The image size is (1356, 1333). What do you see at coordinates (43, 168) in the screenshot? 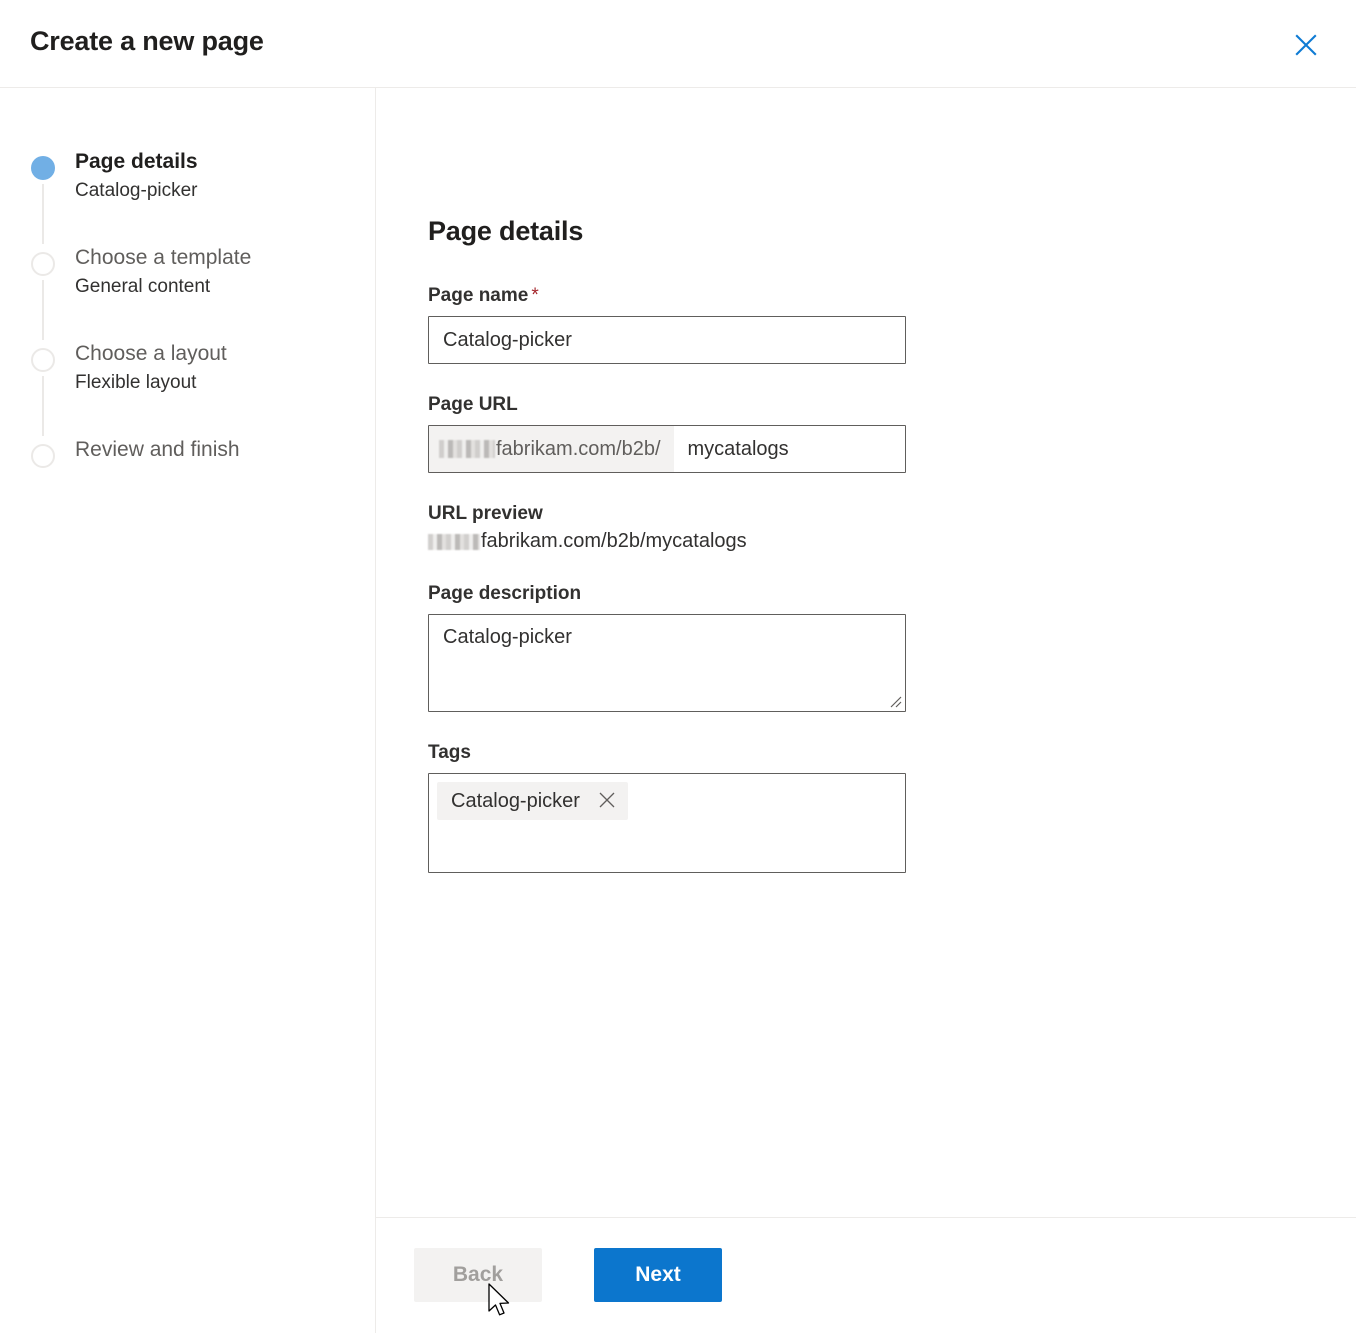
I see `step-marker-active-icon` at bounding box center [43, 168].